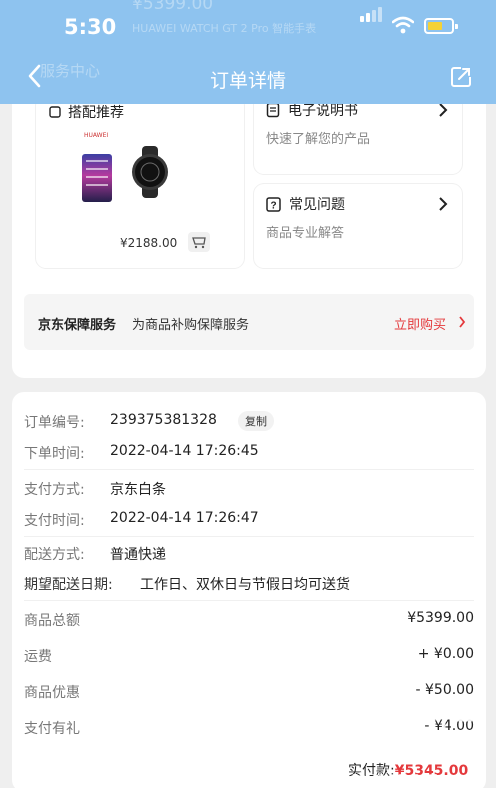 Image resolution: width=496 pixels, height=788 pixels. Describe the element at coordinates (96, 113) in the screenshot. I see `recommend-title: 搭配推荐` at that location.